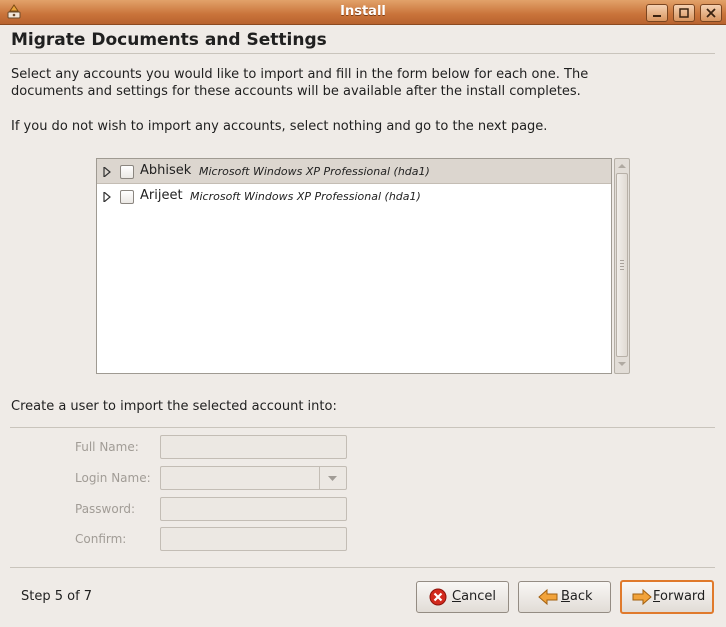 The width and height of the screenshot is (726, 627). I want to click on account-name: Arijeet, so click(161, 195).